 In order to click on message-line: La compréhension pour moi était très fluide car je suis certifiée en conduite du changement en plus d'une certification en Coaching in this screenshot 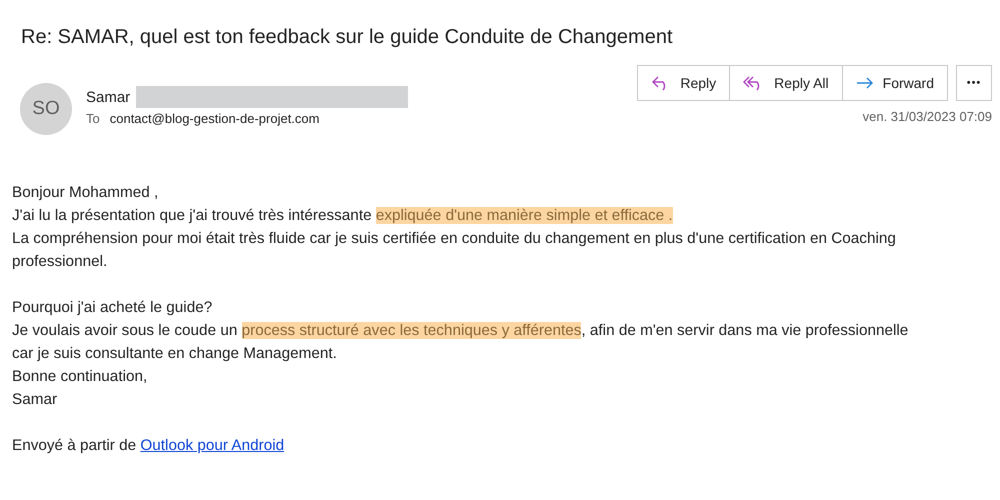, I will do `click(454, 239)`.